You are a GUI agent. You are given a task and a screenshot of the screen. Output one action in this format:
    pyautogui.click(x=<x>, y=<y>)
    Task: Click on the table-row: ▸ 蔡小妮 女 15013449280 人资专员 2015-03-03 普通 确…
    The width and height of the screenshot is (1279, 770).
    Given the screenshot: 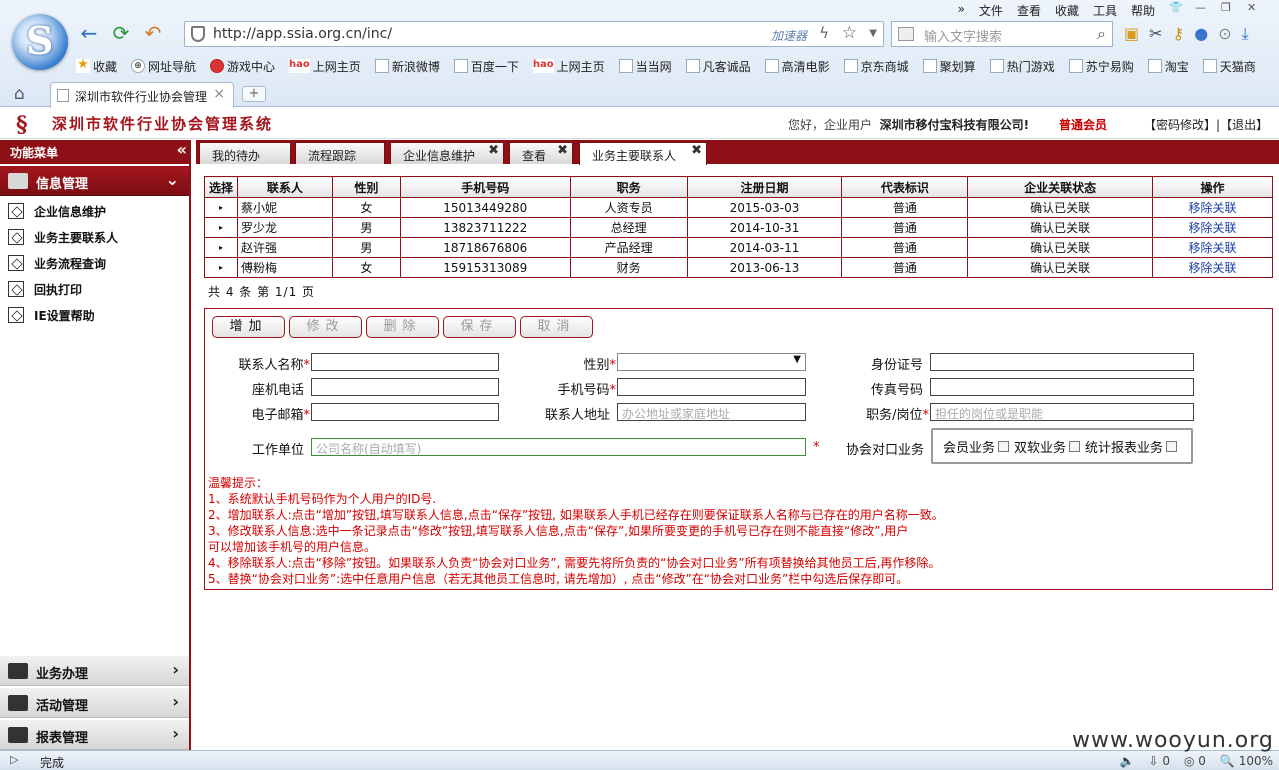 What is the action you would take?
    pyautogui.click(x=738, y=207)
    